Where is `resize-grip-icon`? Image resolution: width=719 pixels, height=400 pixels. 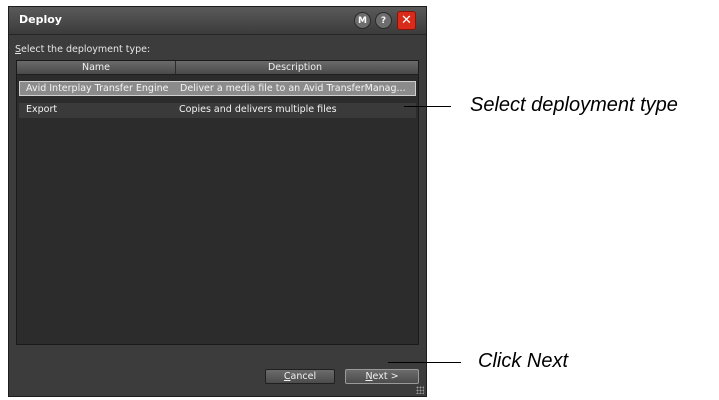 resize-grip-icon is located at coordinates (420, 390).